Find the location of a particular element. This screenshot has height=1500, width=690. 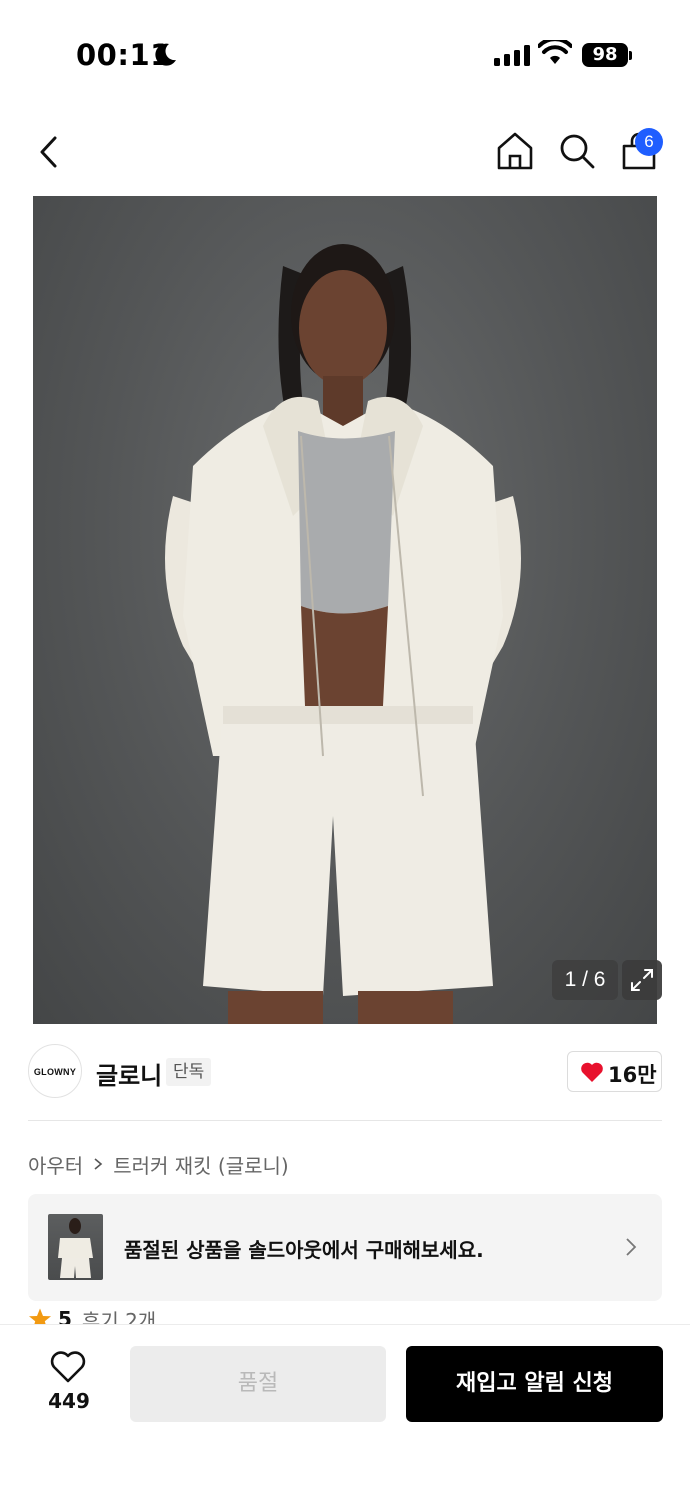

battery-level: 98 is located at coordinates (605, 55).